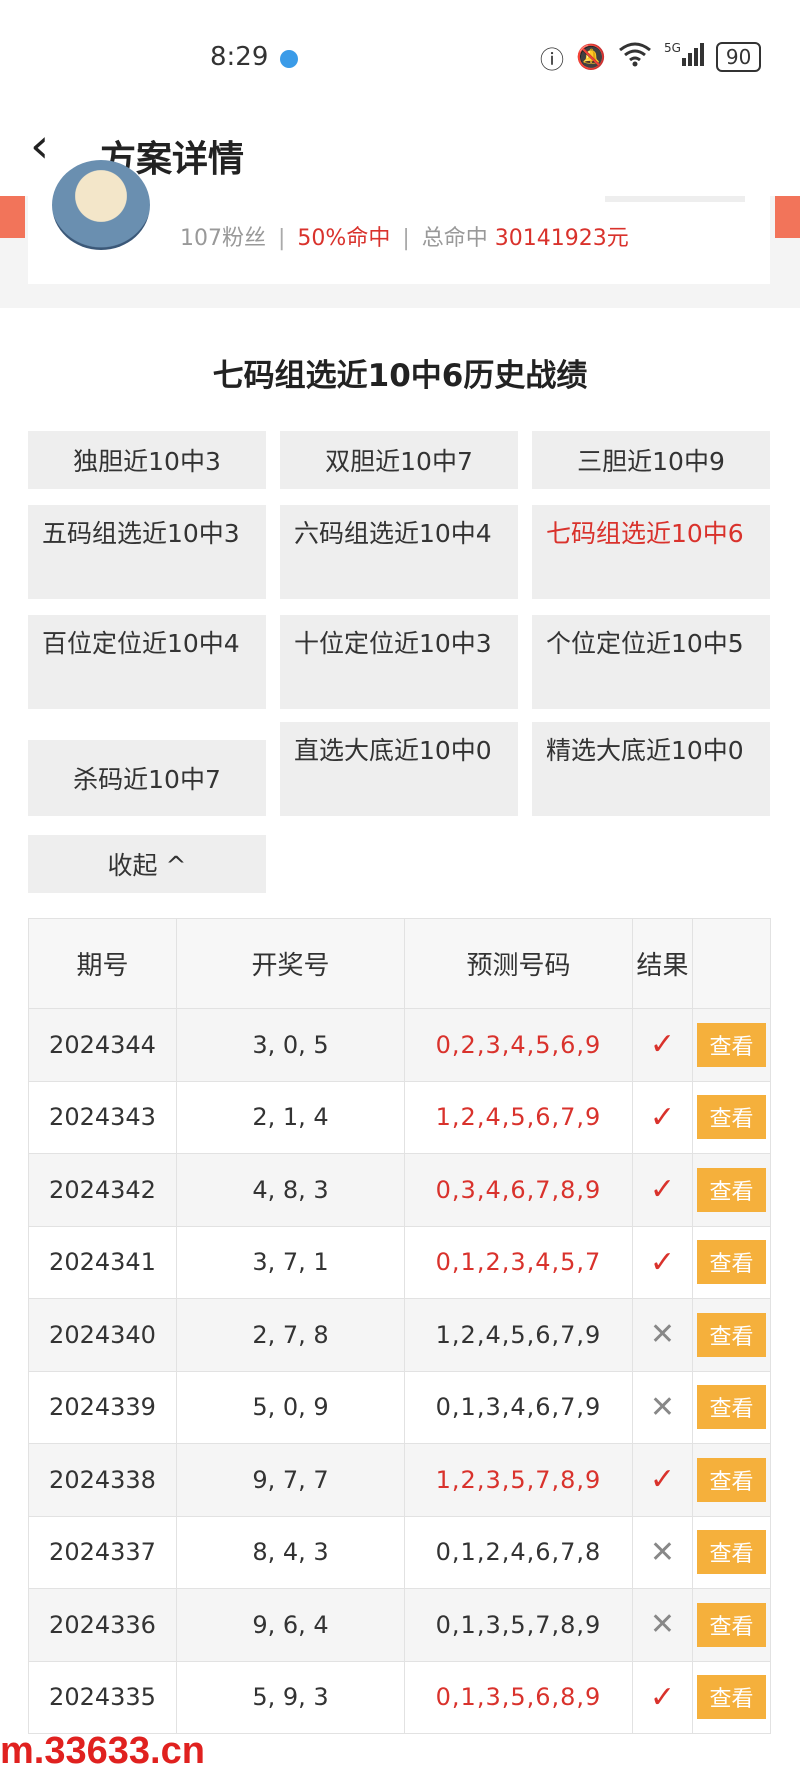  Describe the element at coordinates (147, 864) in the screenshot. I see `collapse-button: 收起 ^` at that location.